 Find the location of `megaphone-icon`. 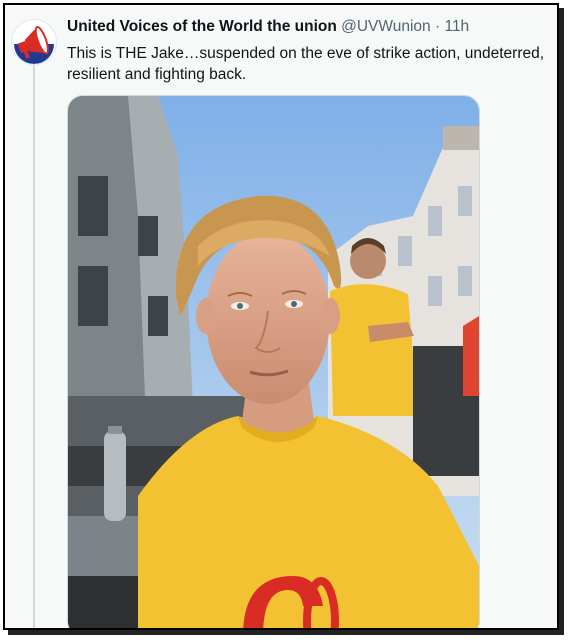

megaphone-icon is located at coordinates (34, 42).